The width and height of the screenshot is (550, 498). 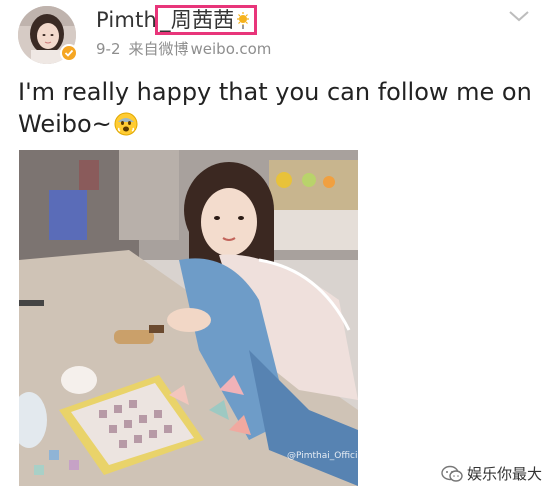 I want to click on wechat-icon, so click(x=452, y=473).